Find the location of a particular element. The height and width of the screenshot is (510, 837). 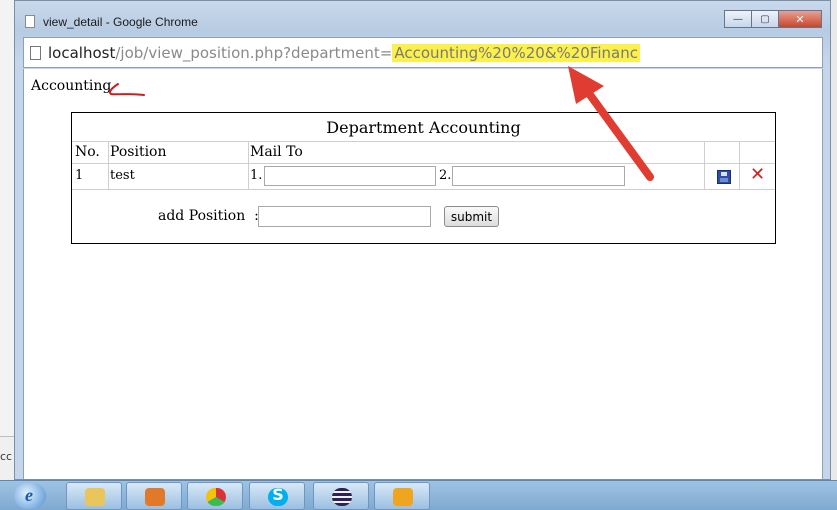

chrome-glyph is located at coordinates (216, 497).